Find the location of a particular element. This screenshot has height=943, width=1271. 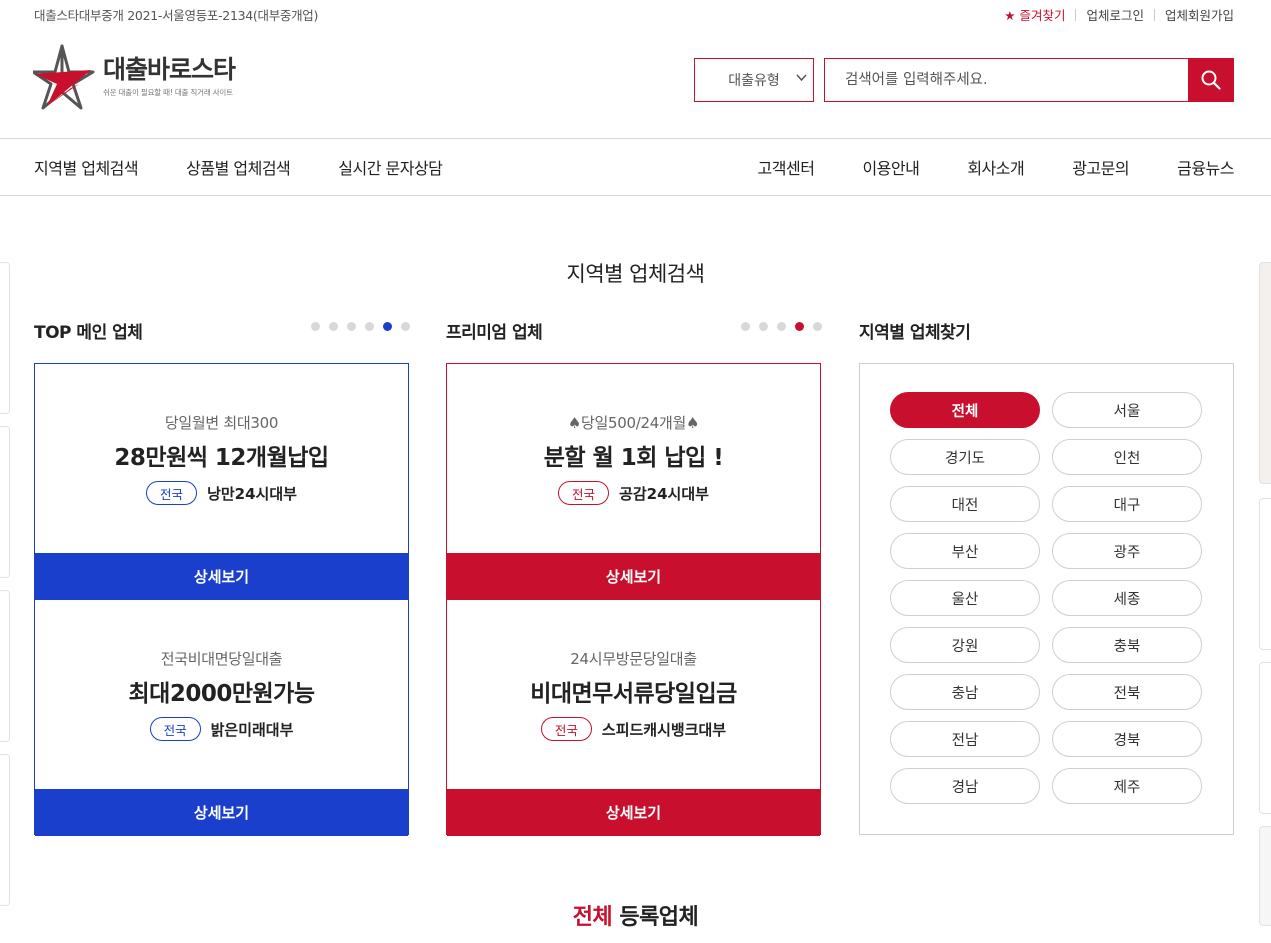

region-button: 울산 is located at coordinates (965, 598).